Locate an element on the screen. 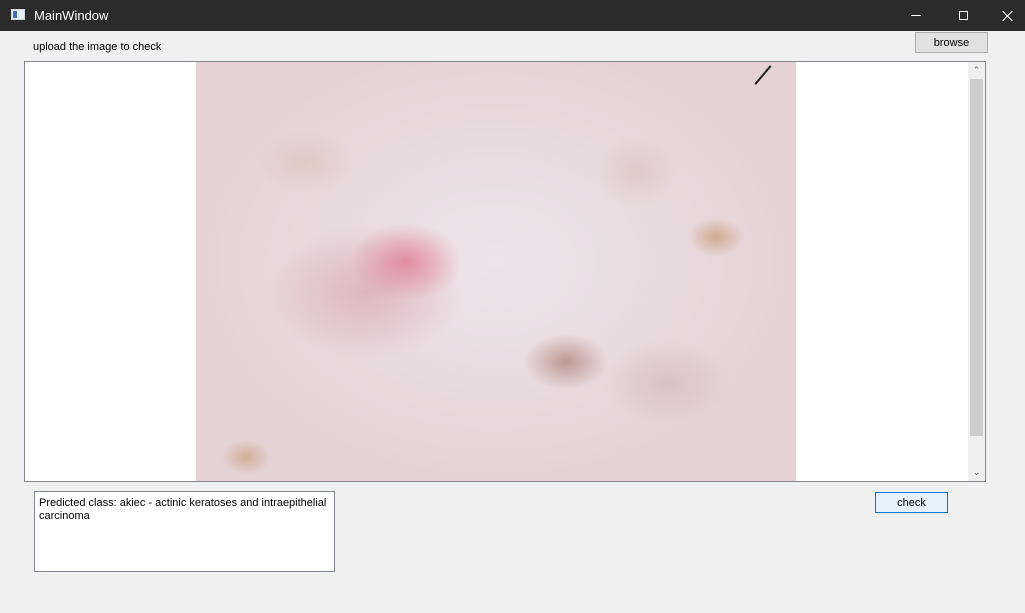 The width and height of the screenshot is (1025, 613). close-button is located at coordinates (1005, 15).